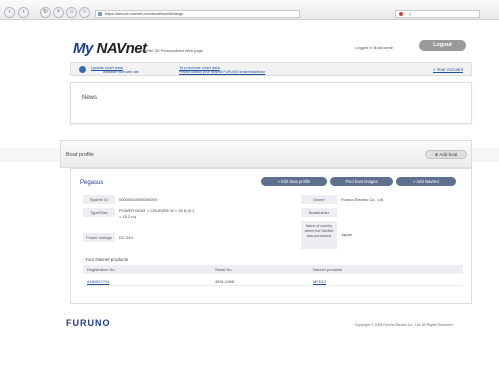 The height and width of the screenshot is (376, 499). Describe the element at coordinates (172, 50) in the screenshot. I see `logo-subtitle: NavNet 3D Personalized Web page` at that location.